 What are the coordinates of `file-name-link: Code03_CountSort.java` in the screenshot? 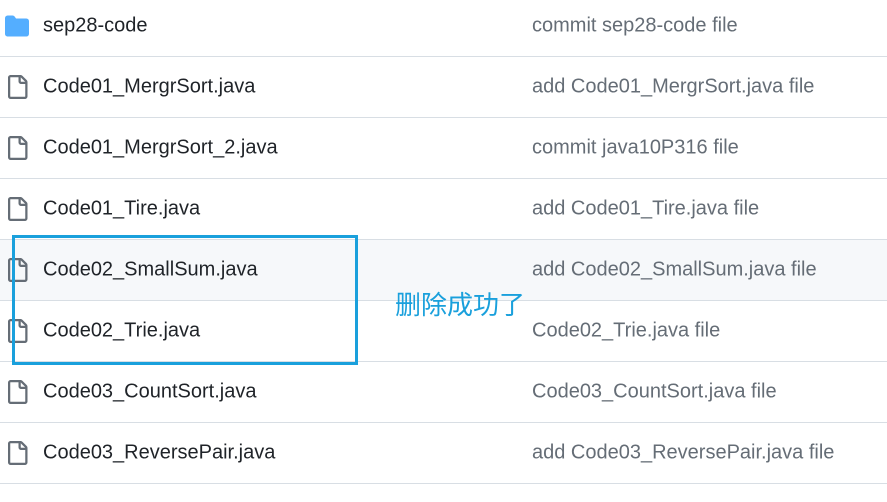 It's located at (149, 392).